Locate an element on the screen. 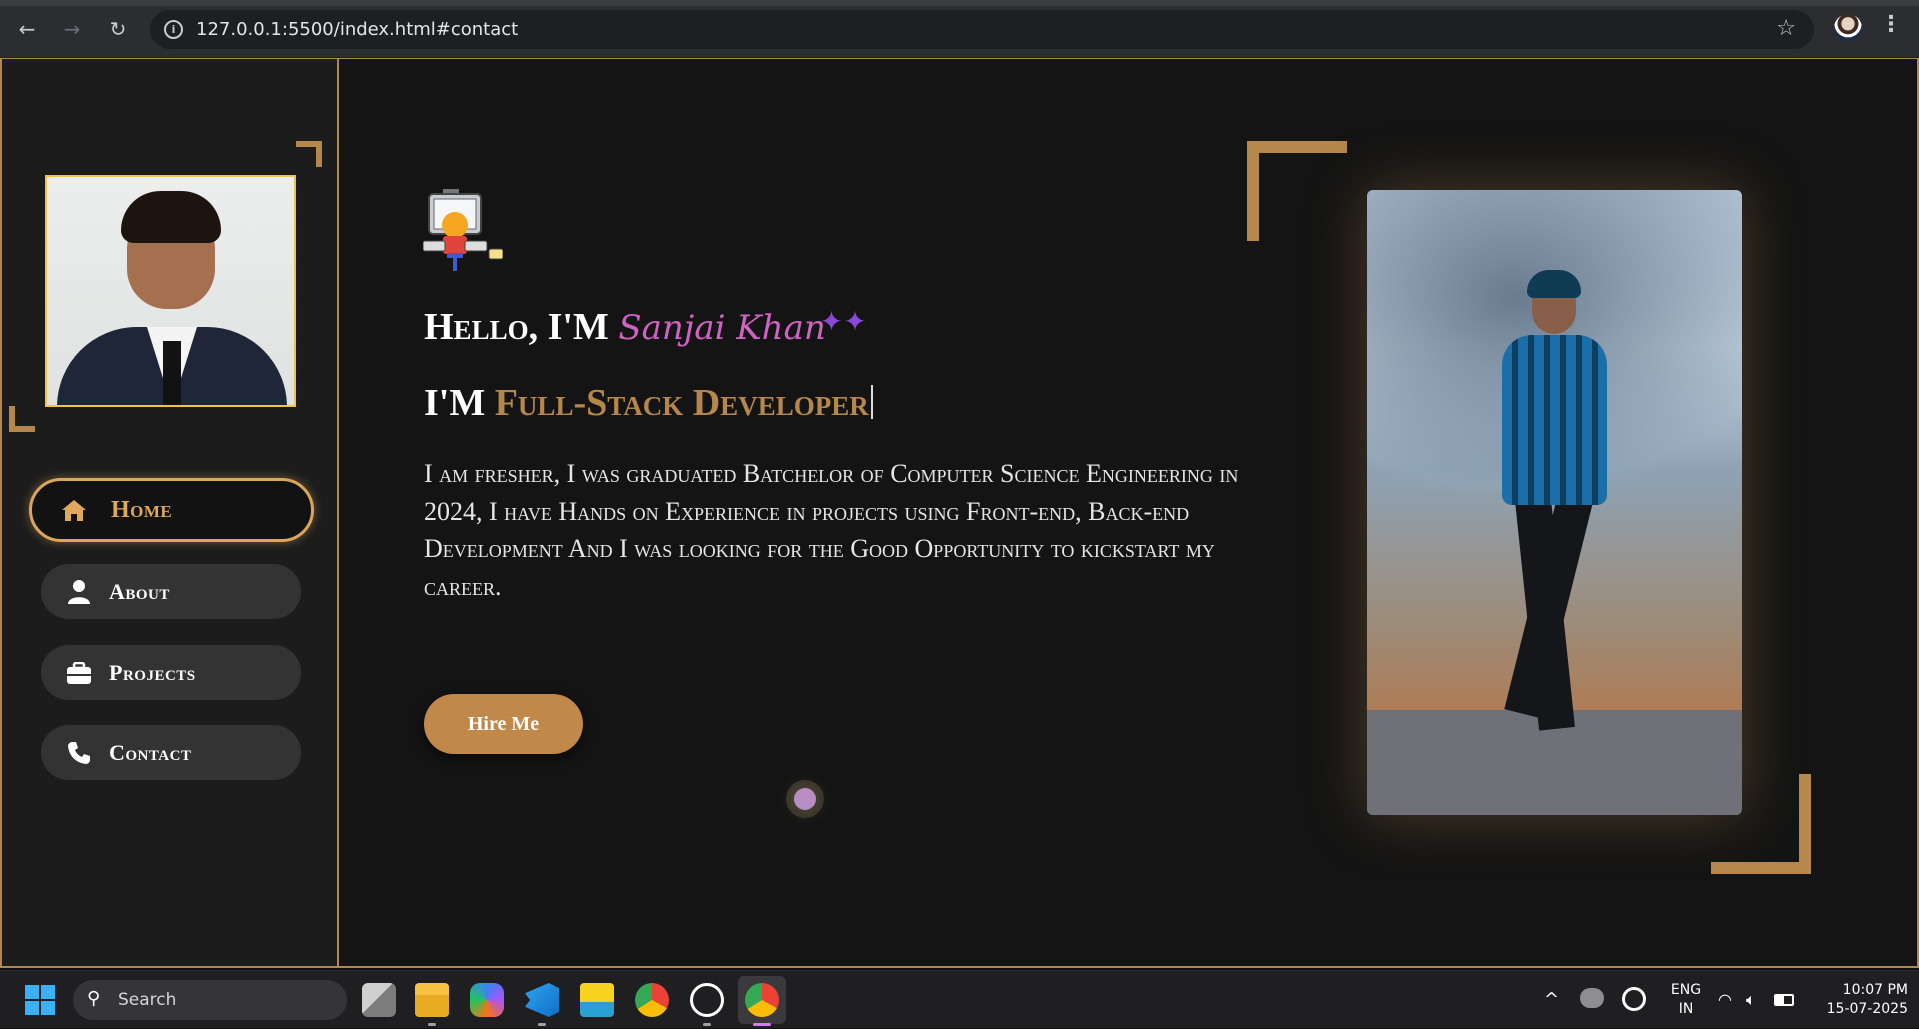  url-text: 127.0.0.1:5500/index.html#contact is located at coordinates (357, 29).